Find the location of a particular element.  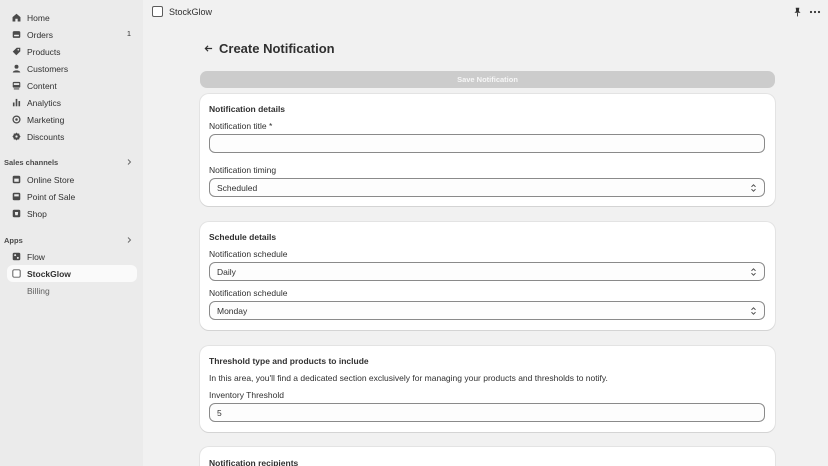

apps-header: Apps is located at coordinates (68, 240).